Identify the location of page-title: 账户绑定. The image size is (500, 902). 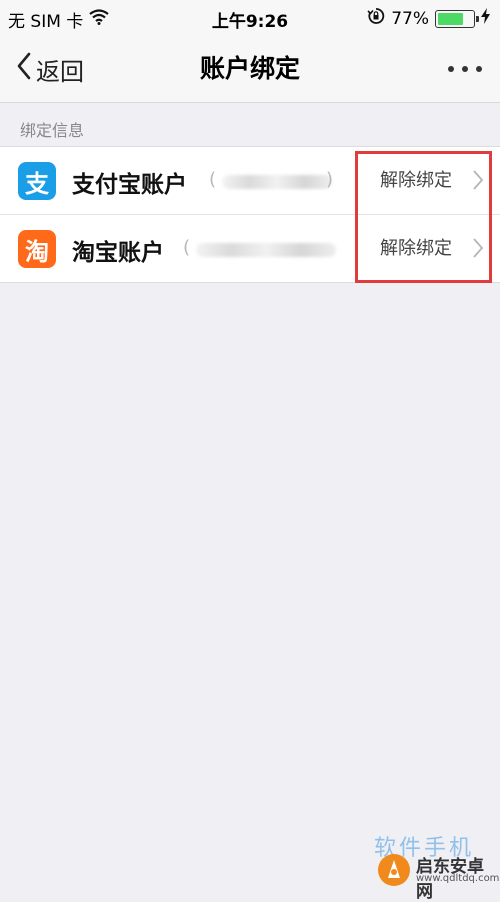
(249, 68).